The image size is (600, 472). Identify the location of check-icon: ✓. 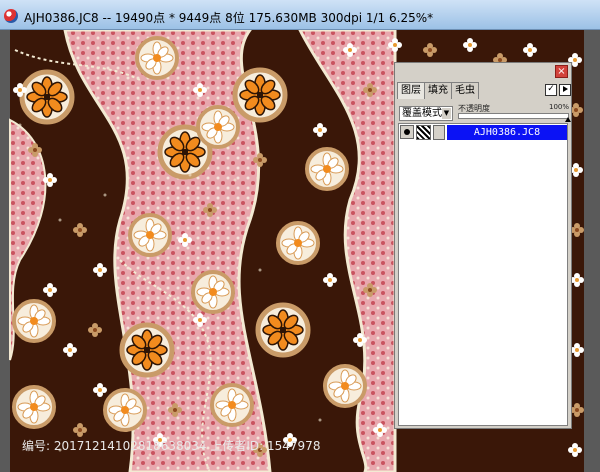
(551, 90).